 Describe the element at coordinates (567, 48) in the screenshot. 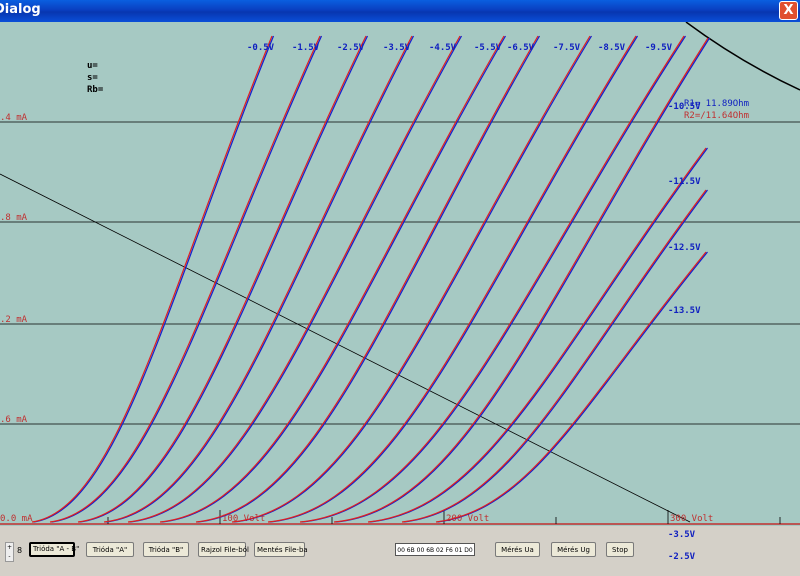

I see `grid-voltage-label-8: -7.5V` at that location.